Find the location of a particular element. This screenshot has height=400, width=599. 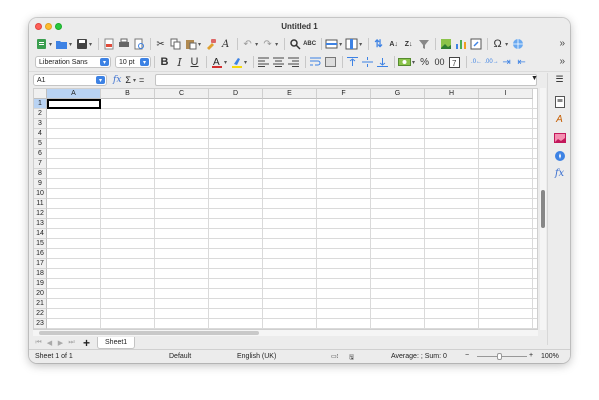

row-header-4: 4 is located at coordinates (40, 134).